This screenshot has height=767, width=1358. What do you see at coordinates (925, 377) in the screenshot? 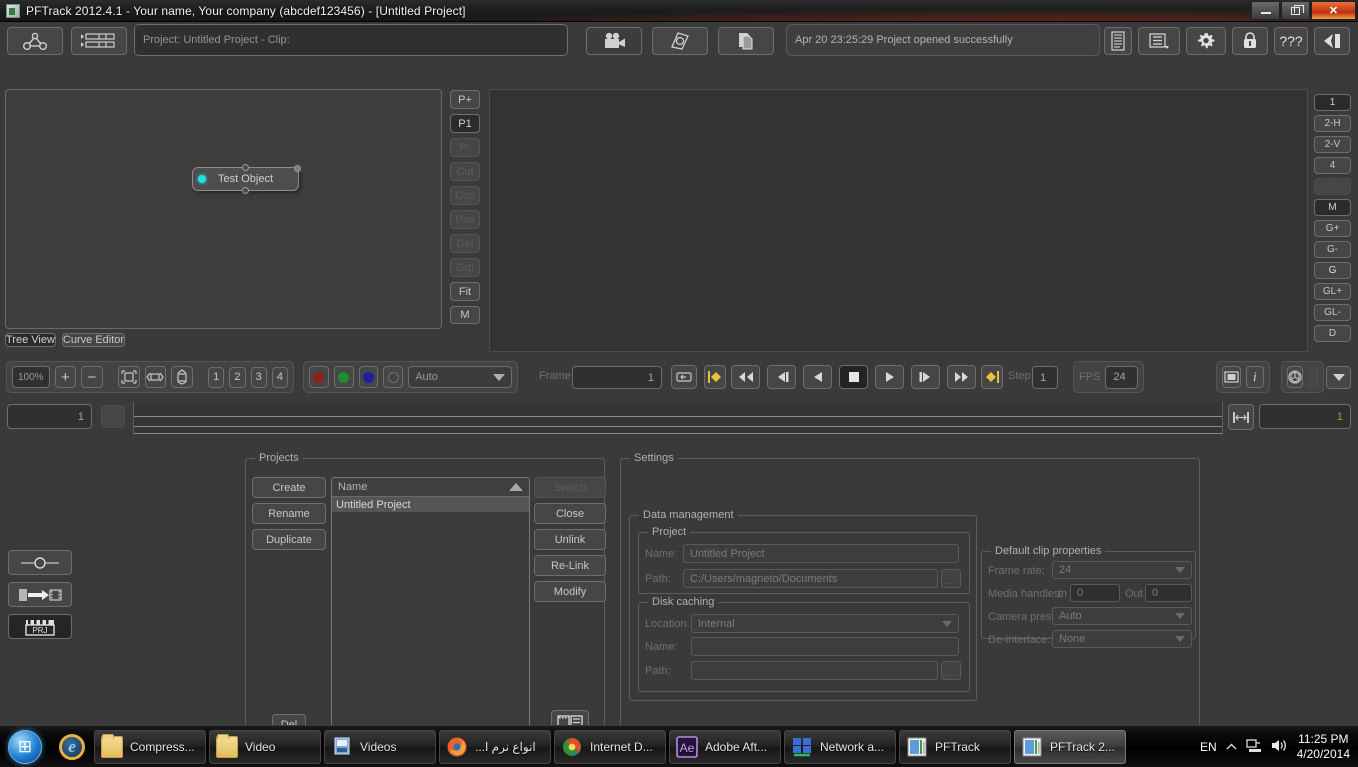
I see `step-forward-icon` at bounding box center [925, 377].